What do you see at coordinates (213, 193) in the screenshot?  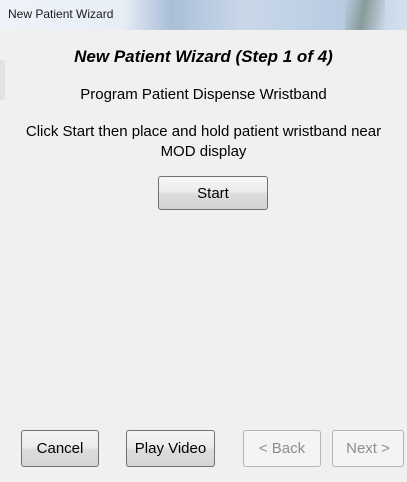 I see `start-button: Start` at bounding box center [213, 193].